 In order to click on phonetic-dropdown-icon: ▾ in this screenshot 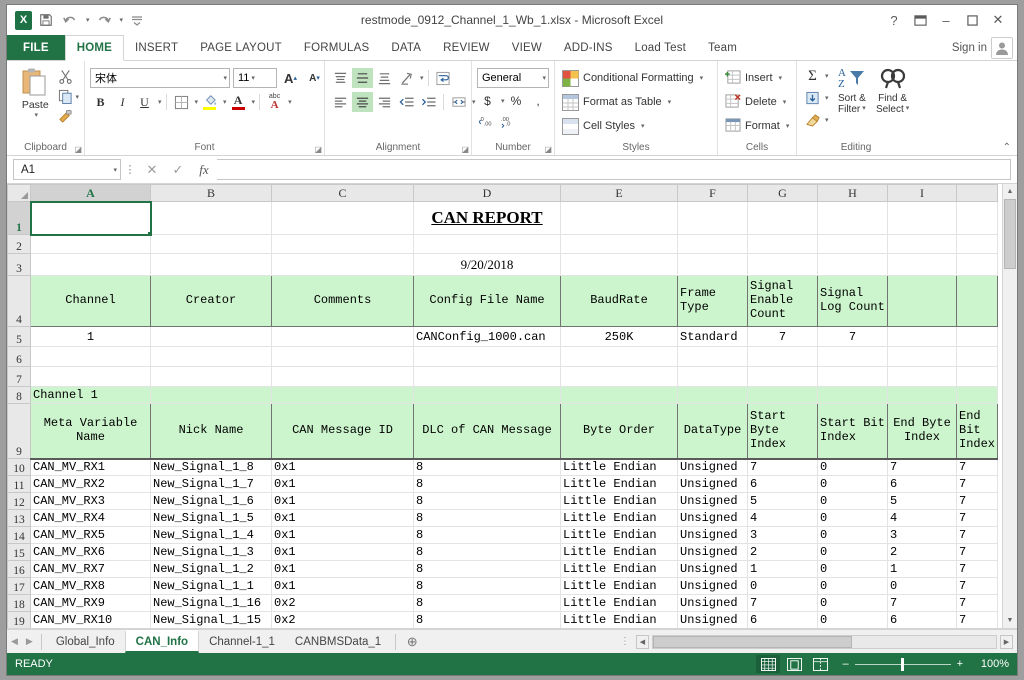, I will do `click(289, 102)`.